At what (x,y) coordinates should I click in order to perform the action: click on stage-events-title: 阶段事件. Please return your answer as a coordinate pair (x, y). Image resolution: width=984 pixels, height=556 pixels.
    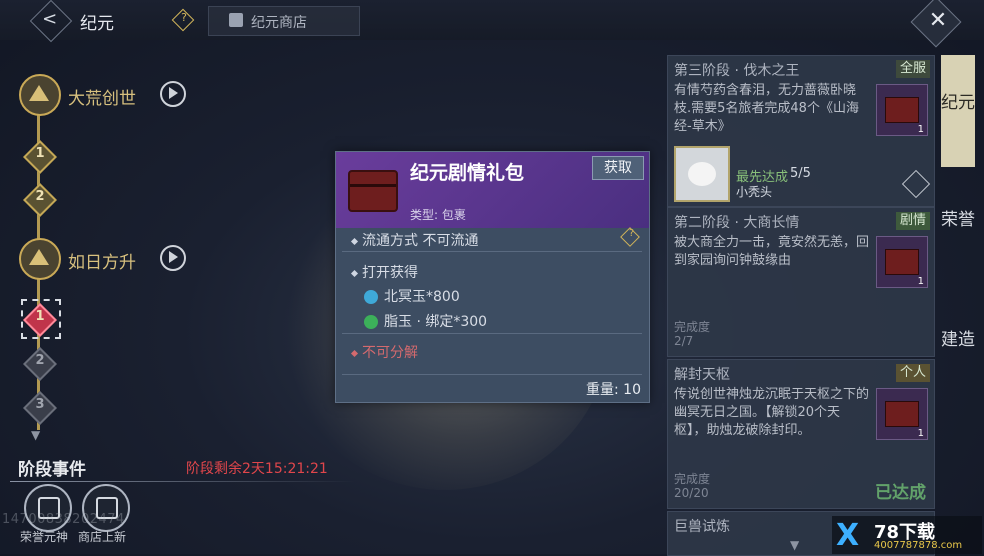
    Looking at the image, I should click on (52, 470).